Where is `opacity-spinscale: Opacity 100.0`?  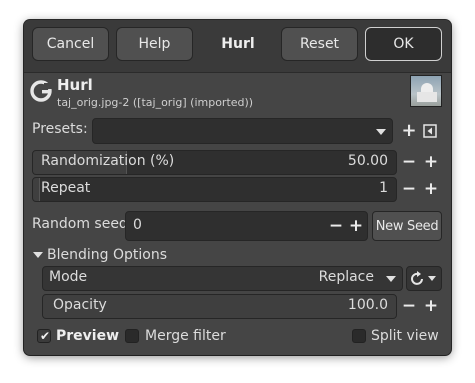
opacity-spinscale: Opacity 100.0 is located at coordinates (219, 306).